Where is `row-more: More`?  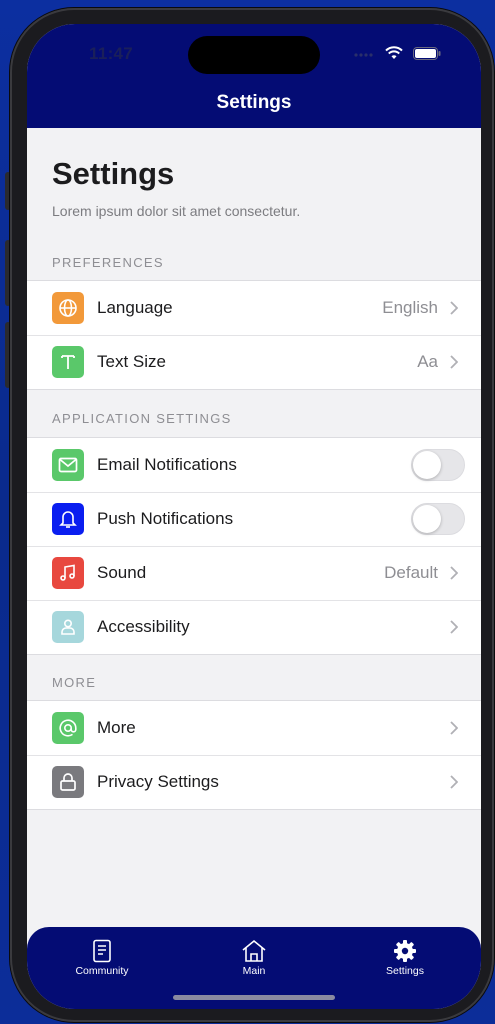 row-more: More is located at coordinates (254, 728).